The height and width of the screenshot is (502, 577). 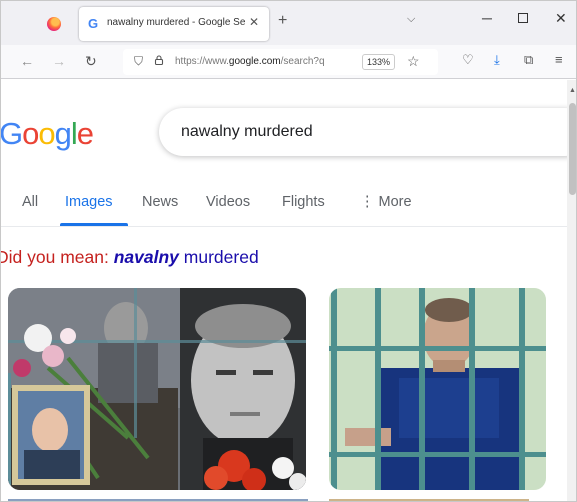 What do you see at coordinates (487, 18) in the screenshot?
I see `minimize-icon: ─` at bounding box center [487, 18].